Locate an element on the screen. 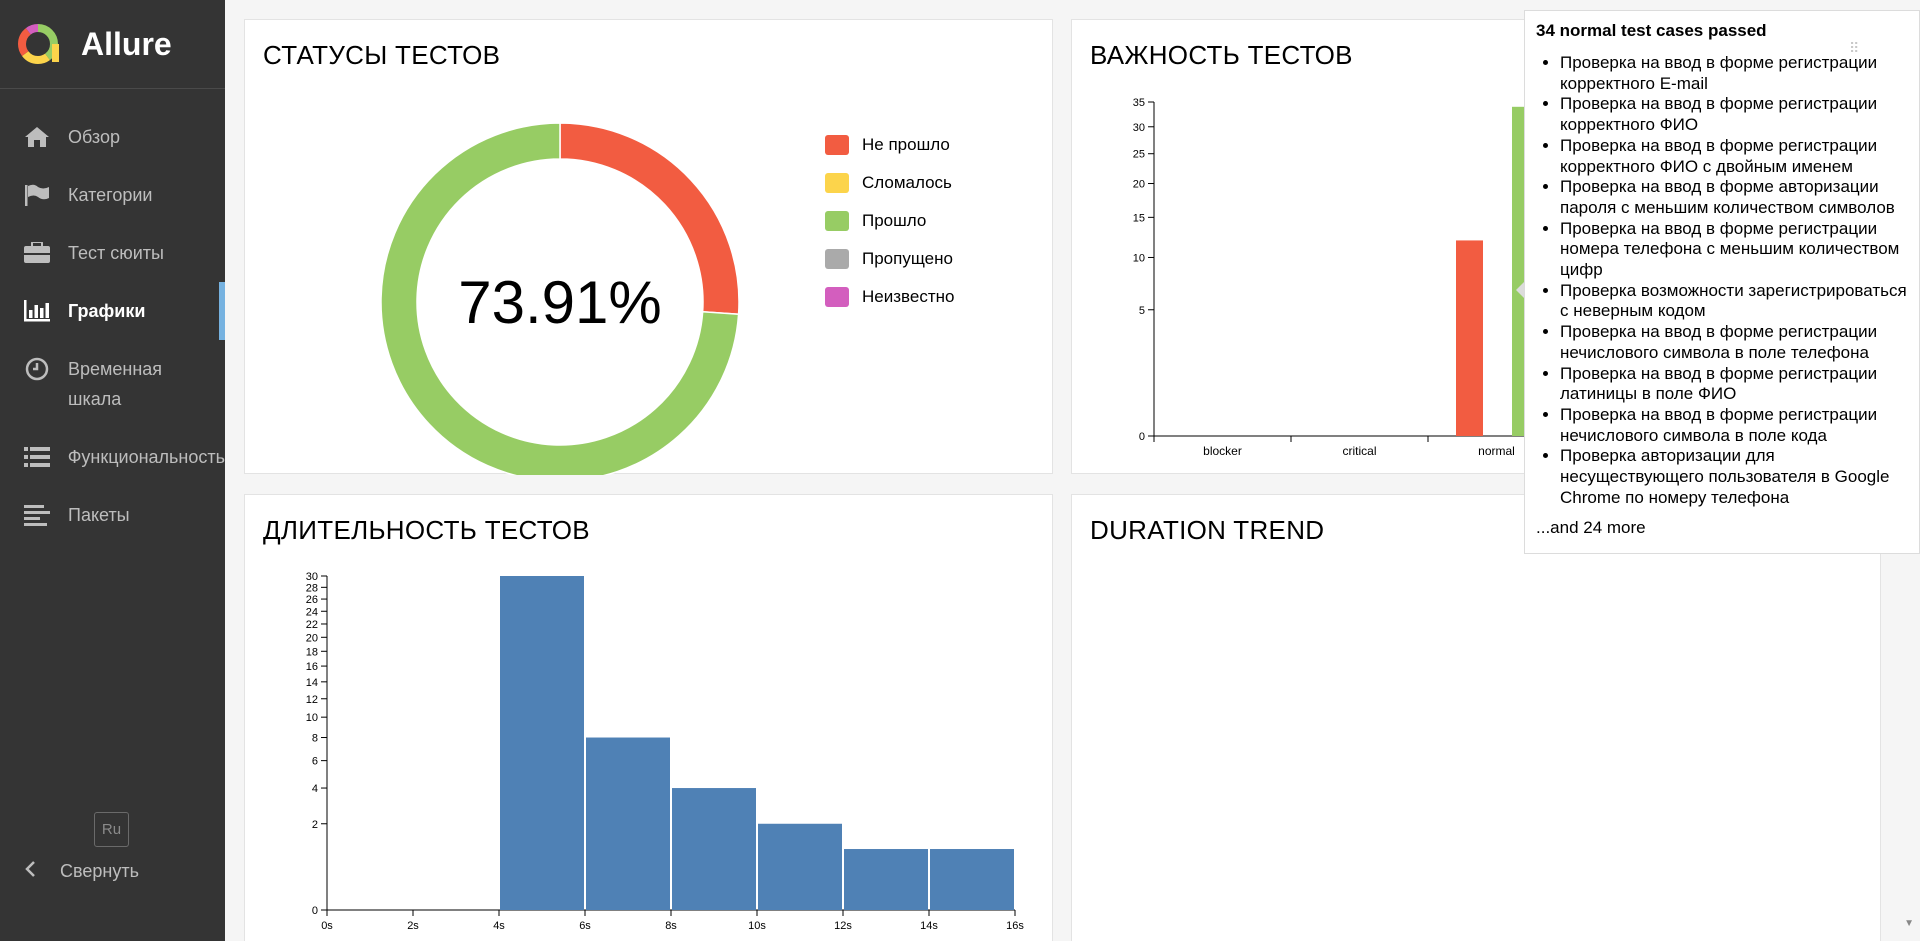  home-icon is located at coordinates (37, 137).